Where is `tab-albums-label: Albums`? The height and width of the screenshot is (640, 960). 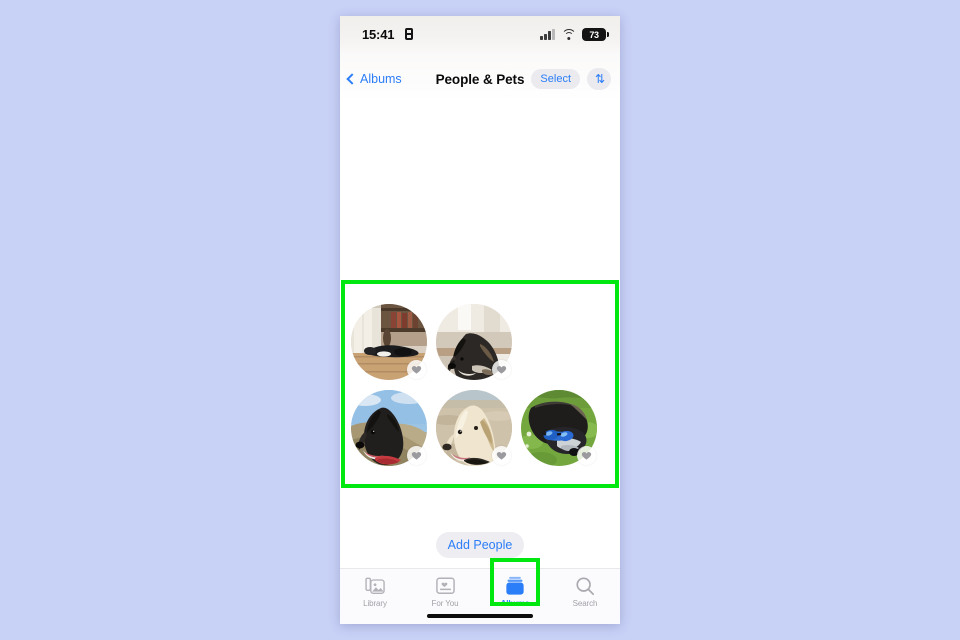 tab-albums-label: Albums is located at coordinates (515, 603).